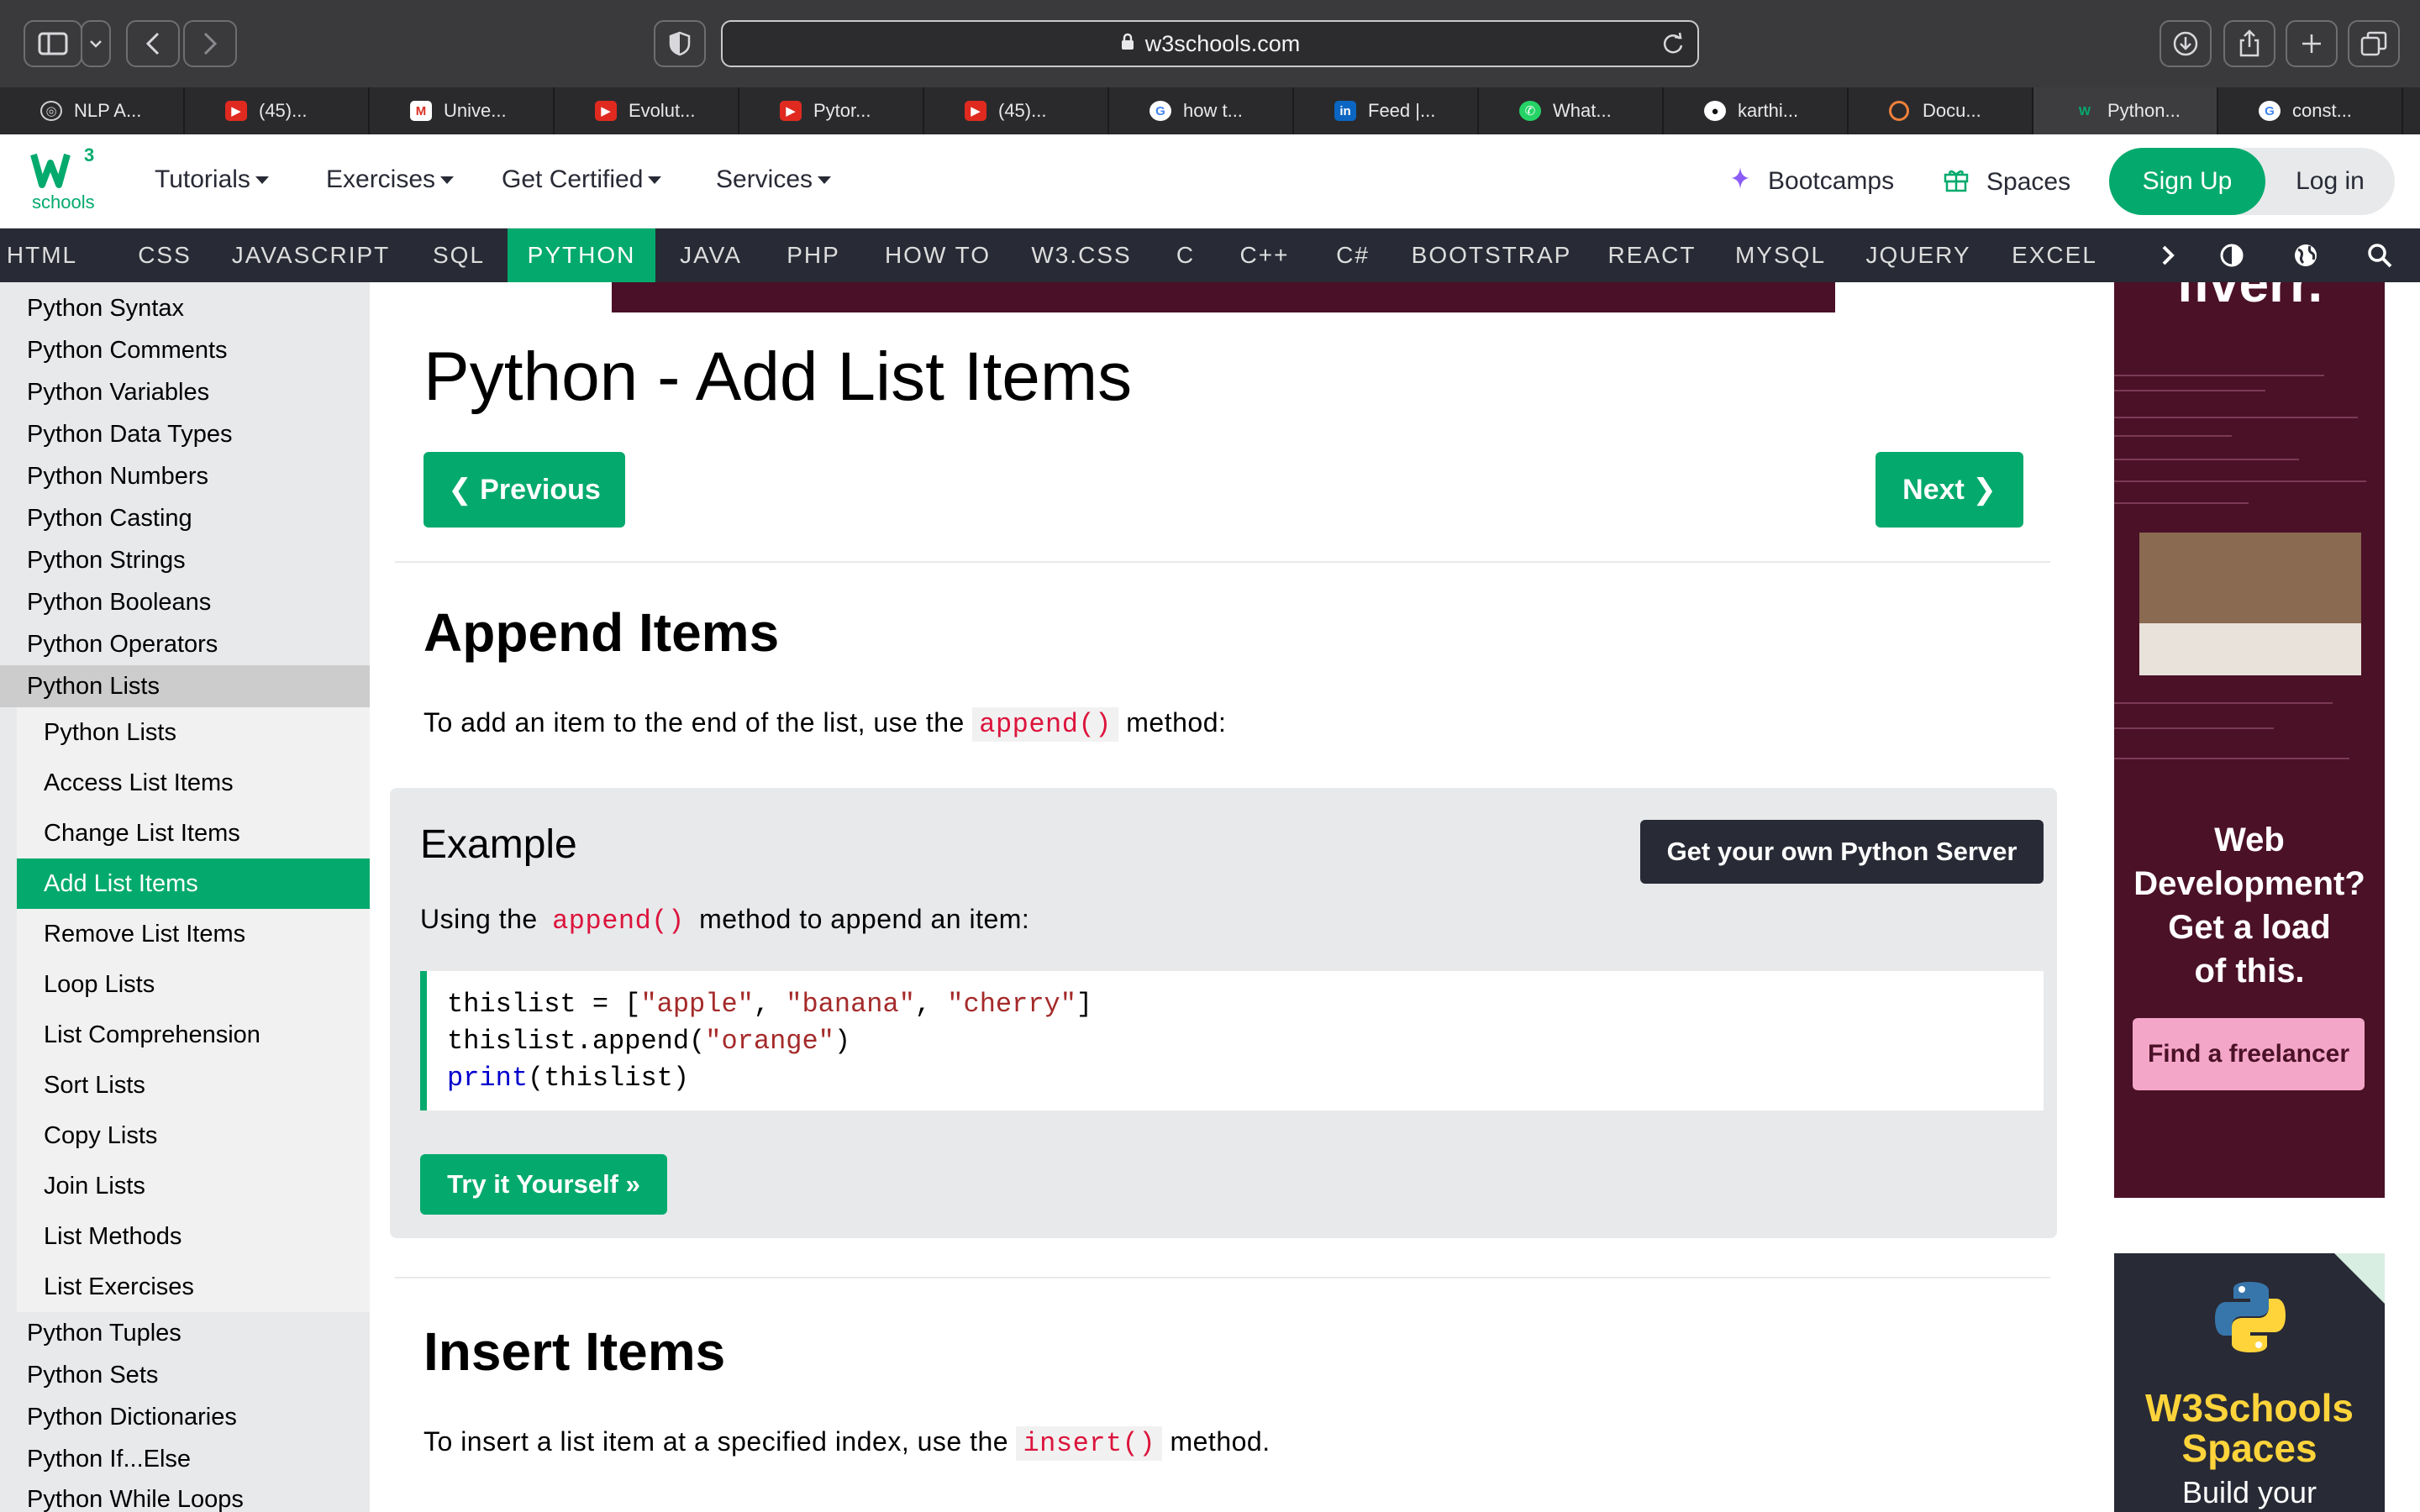  Describe the element at coordinates (1715, 111) in the screenshot. I see `github-icon: ●` at that location.